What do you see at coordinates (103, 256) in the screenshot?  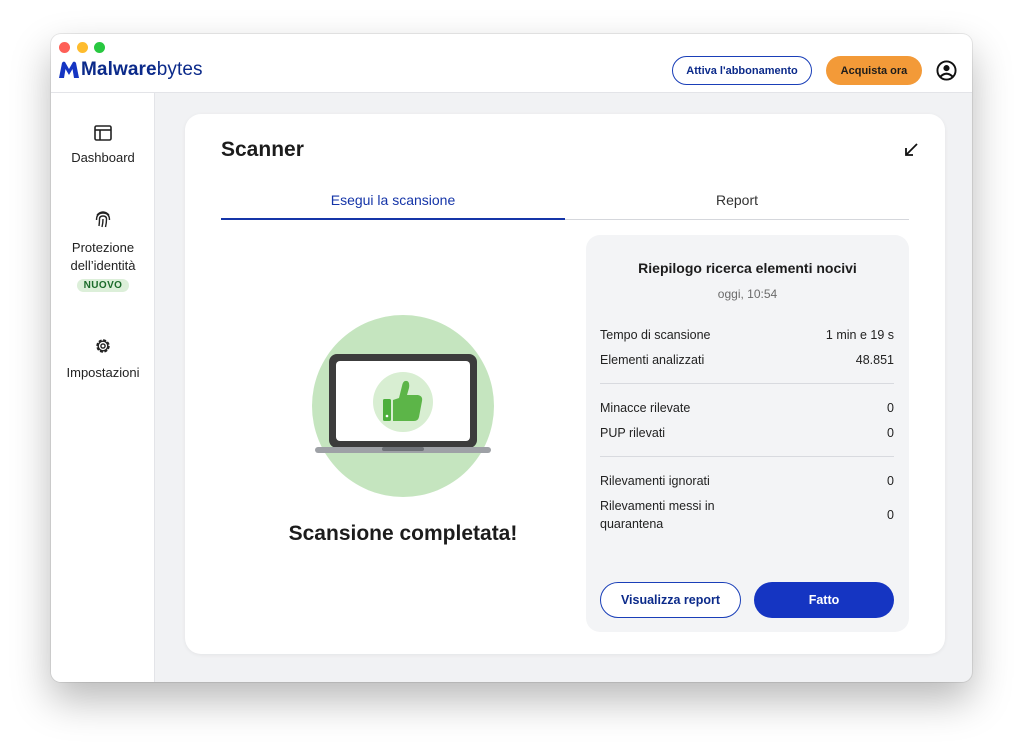 I see `sidebar-item-label: Protezione dell’identità` at bounding box center [103, 256].